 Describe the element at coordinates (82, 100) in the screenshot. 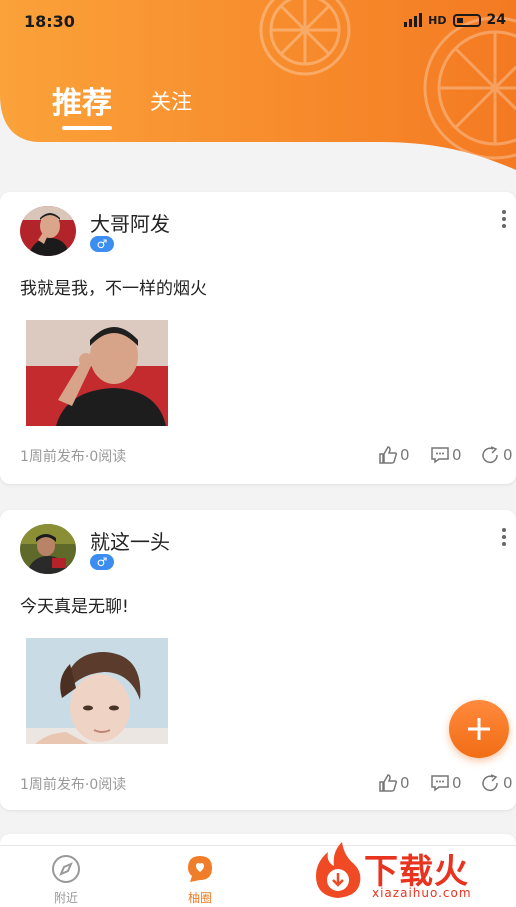

I see `tab-recommended: 推荐` at that location.